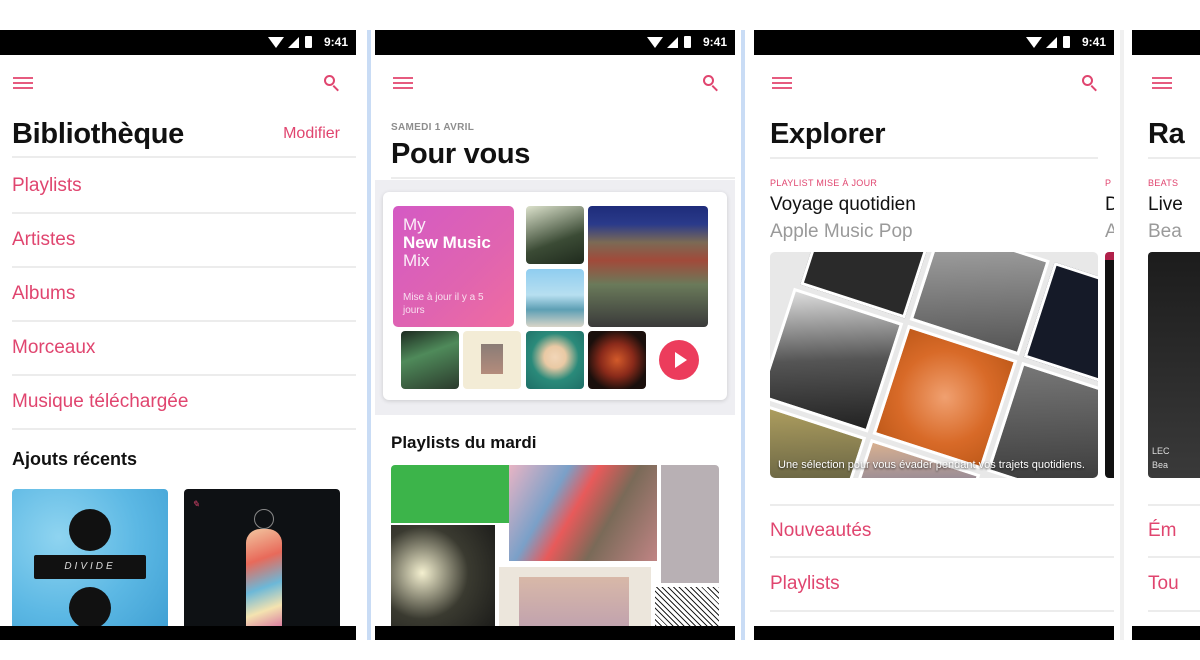 This screenshot has height=660, width=1200. Describe the element at coordinates (942, 585) in the screenshot. I see `browse-item-playlists: Playlists` at that location.